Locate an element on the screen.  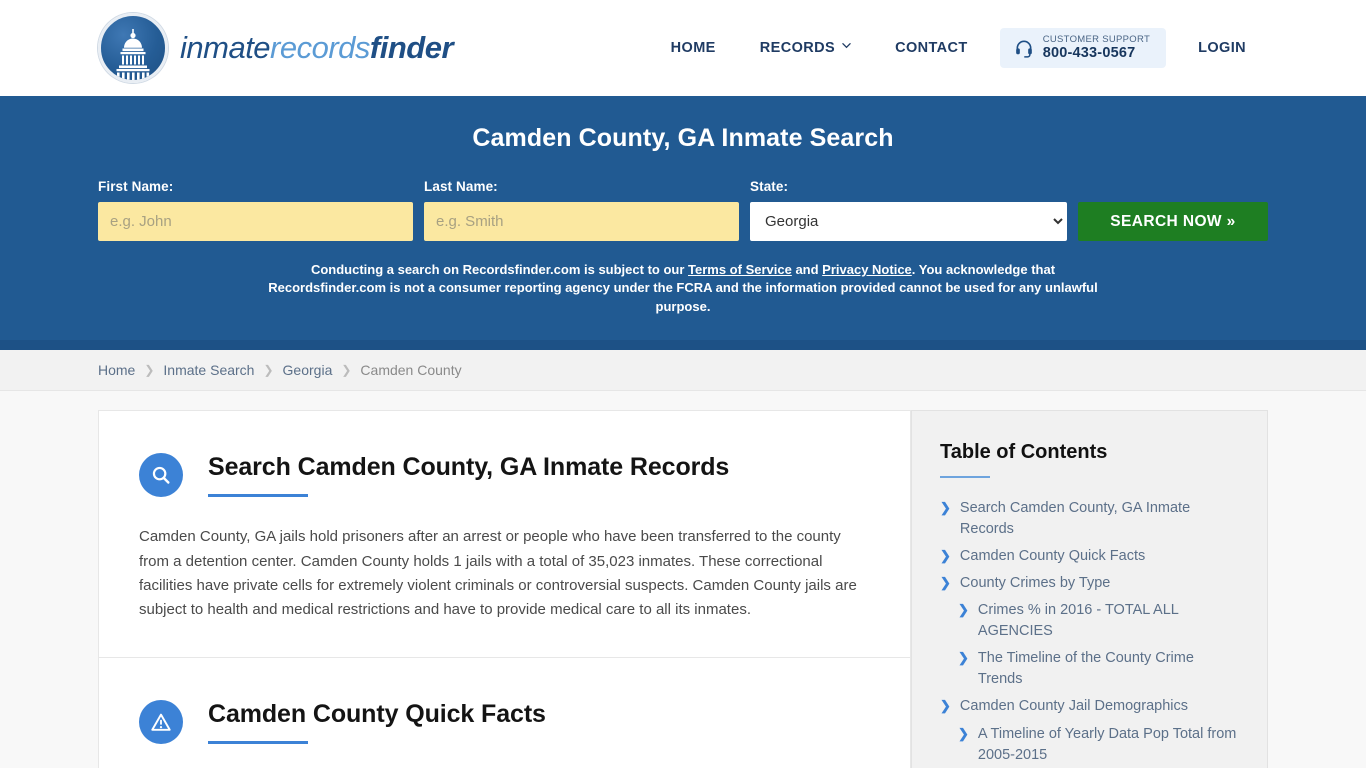
search-now-button: SEARCH NOW » is located at coordinates (1172, 221).